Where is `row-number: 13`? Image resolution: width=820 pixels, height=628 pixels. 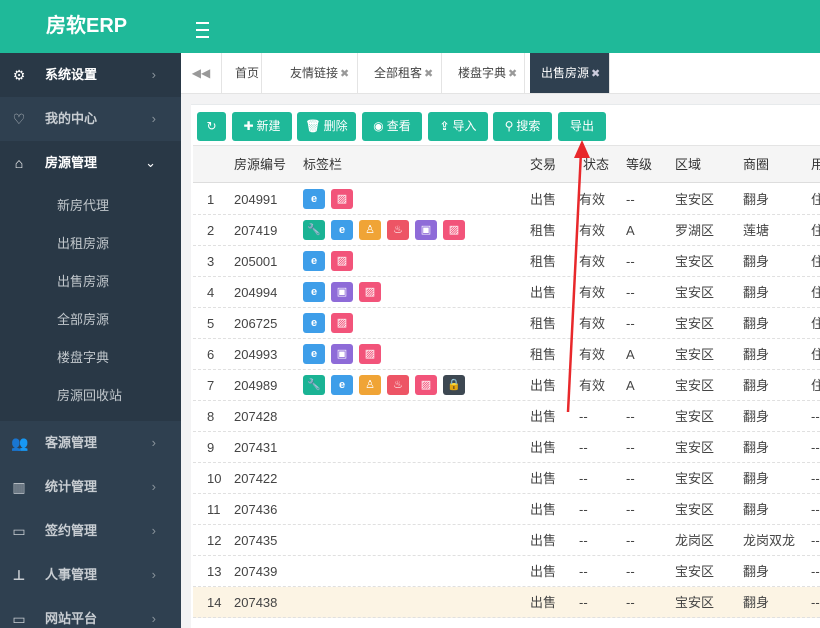 row-number: 13 is located at coordinates (214, 571).